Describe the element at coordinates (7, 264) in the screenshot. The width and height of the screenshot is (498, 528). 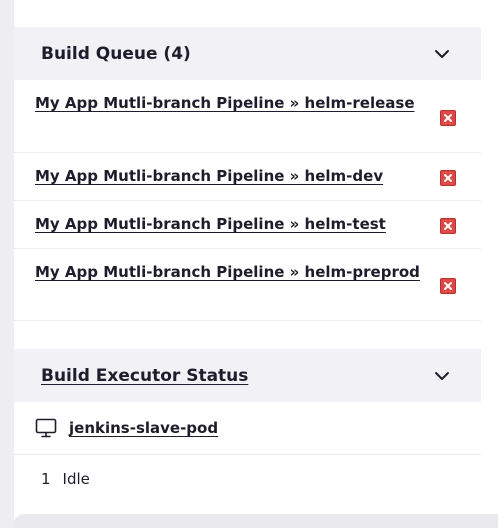
I see `left-gutter` at that location.